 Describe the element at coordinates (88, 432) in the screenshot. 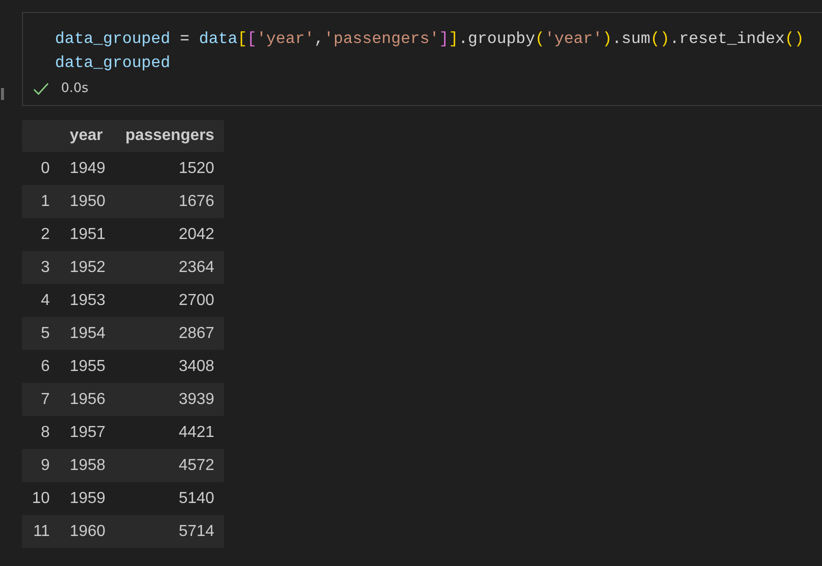

I see `table-cell: 1957` at that location.